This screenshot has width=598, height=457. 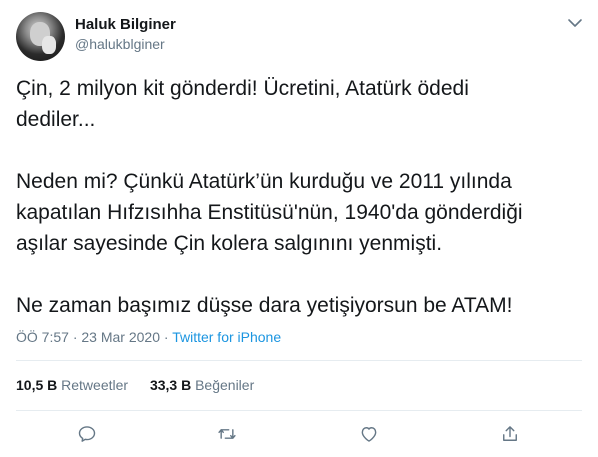 I want to click on likes-stat: 33,3 B Beğeniler, so click(x=202, y=385).